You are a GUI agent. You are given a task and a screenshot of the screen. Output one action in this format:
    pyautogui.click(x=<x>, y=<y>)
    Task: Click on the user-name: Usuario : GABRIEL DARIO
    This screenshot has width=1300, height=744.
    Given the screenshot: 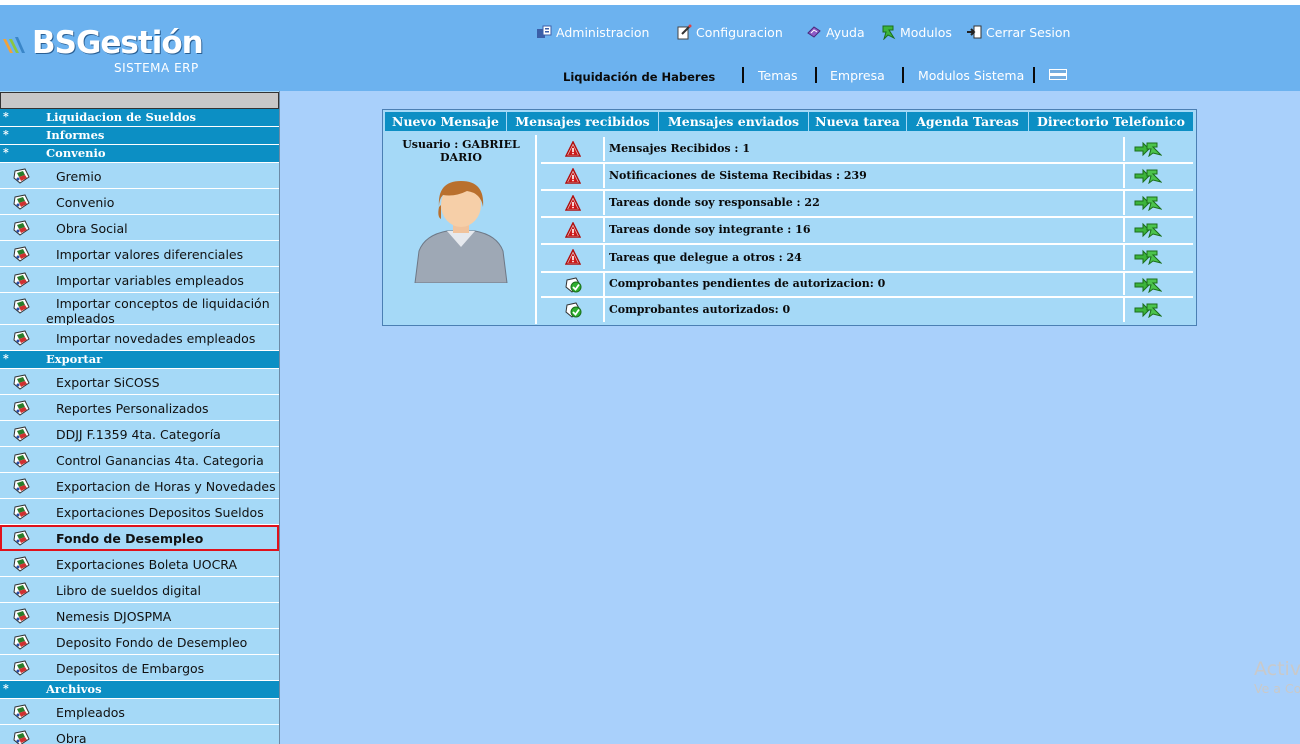 What is the action you would take?
    pyautogui.click(x=461, y=151)
    